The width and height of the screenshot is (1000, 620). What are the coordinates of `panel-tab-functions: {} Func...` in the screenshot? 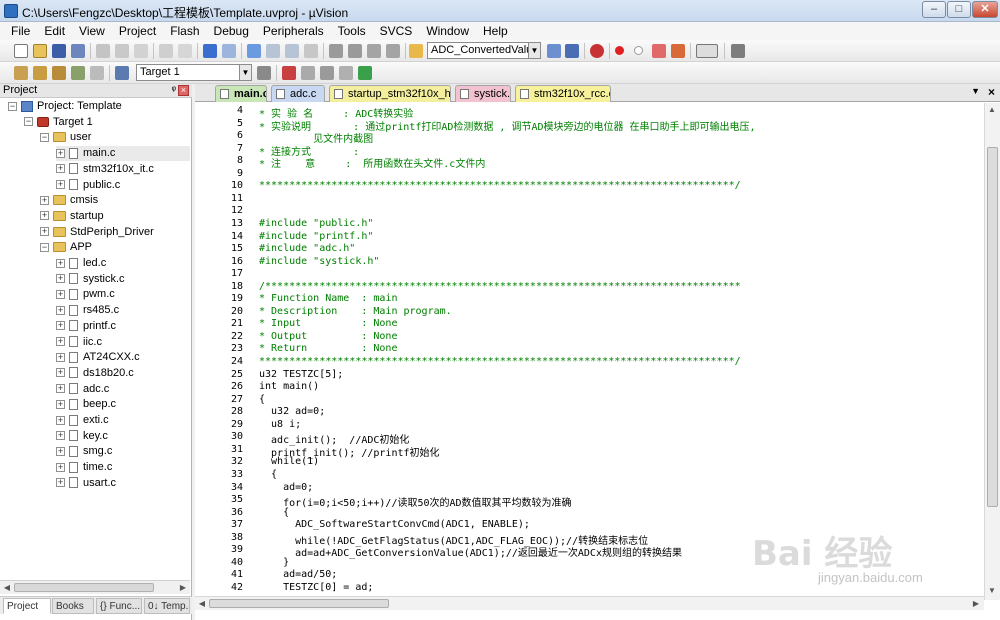 It's located at (119, 606).